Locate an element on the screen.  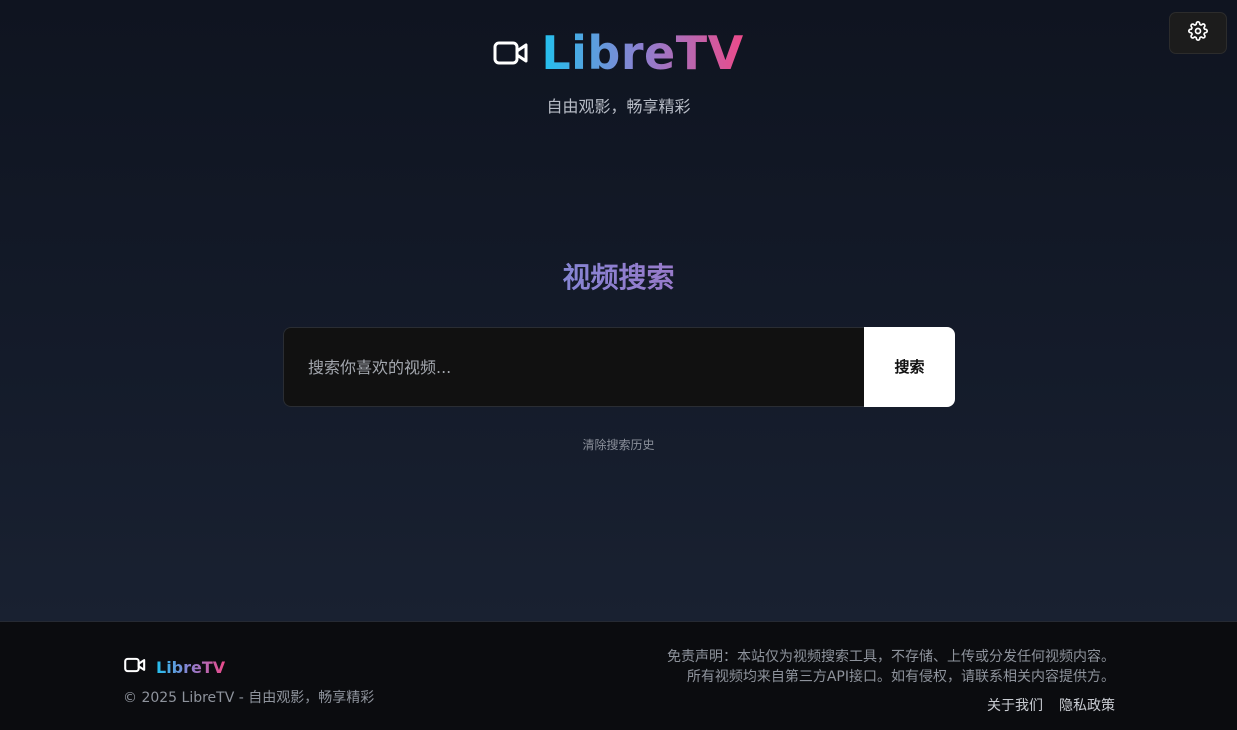
search-button: 搜索 is located at coordinates (909, 367).